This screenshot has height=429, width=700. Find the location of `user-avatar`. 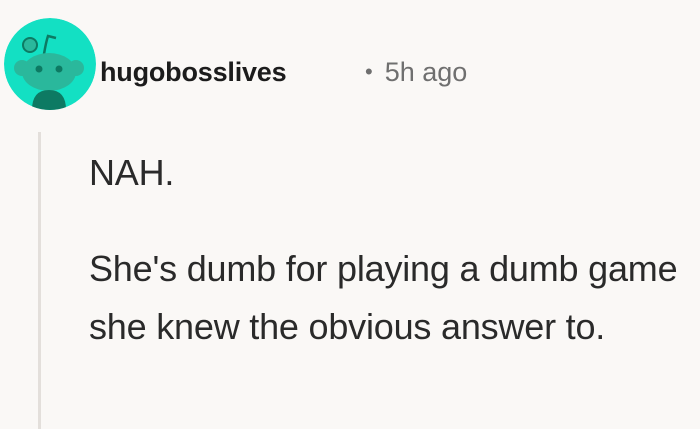

user-avatar is located at coordinates (50, 64).